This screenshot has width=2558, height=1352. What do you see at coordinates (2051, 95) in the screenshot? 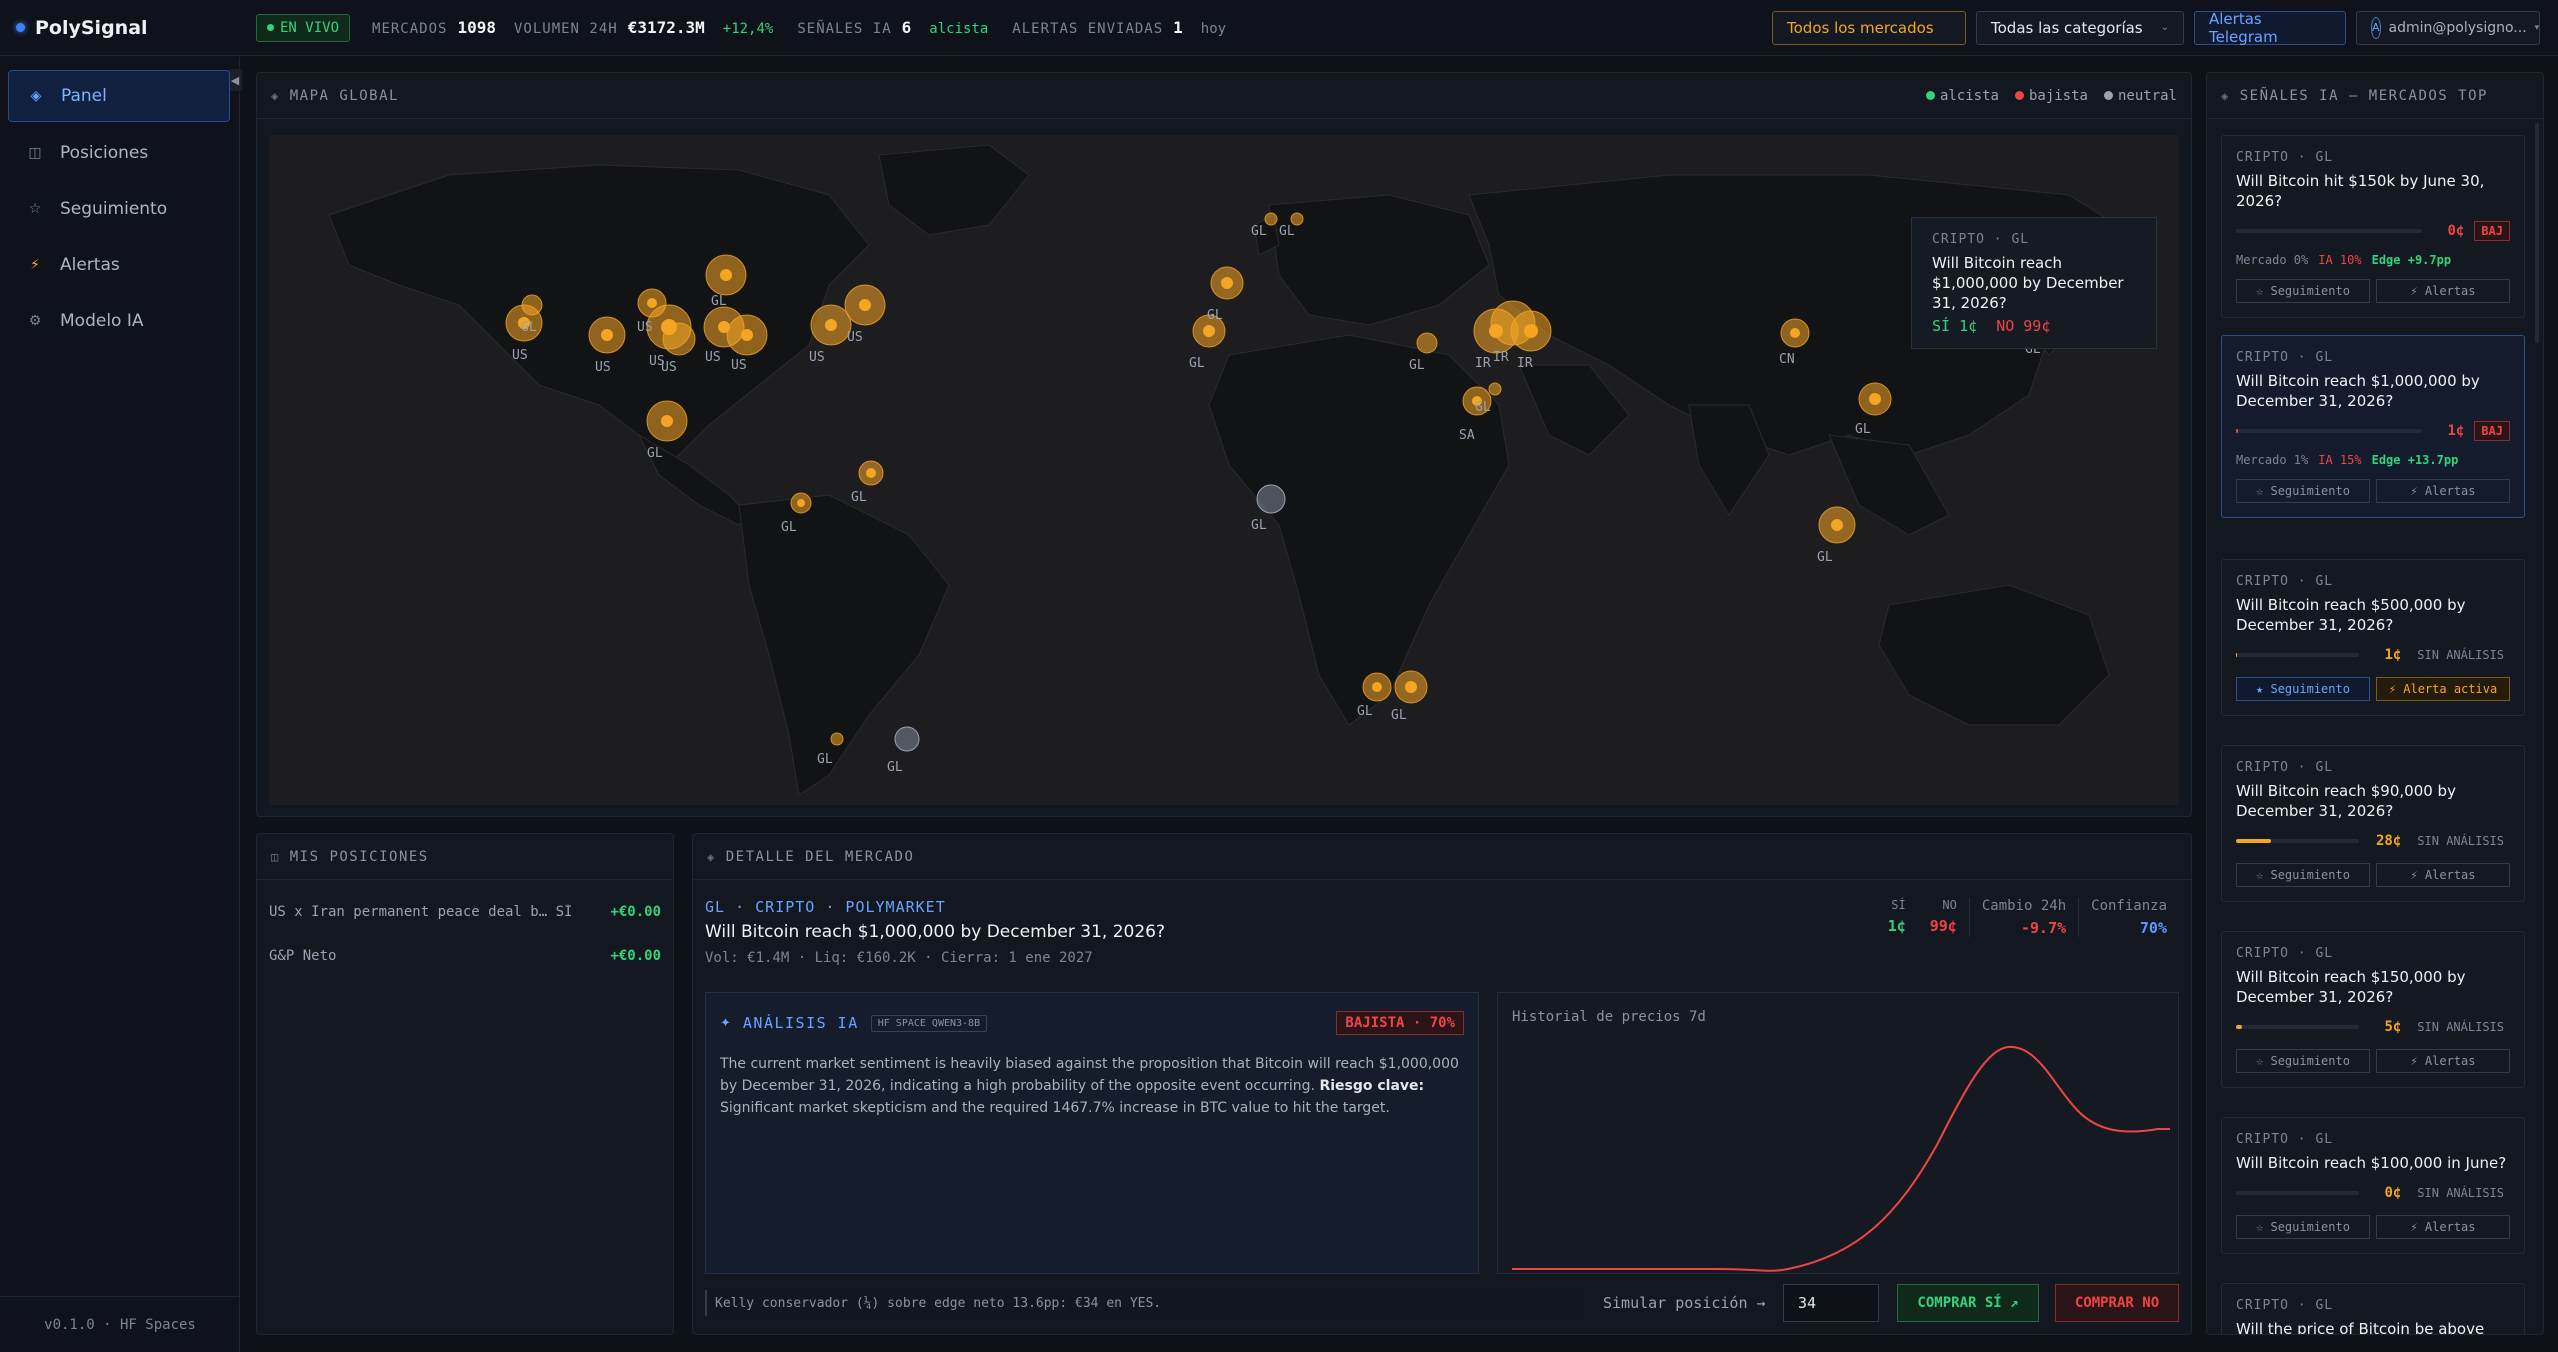
I see `map-legend: alcista bajista neutral` at bounding box center [2051, 95].